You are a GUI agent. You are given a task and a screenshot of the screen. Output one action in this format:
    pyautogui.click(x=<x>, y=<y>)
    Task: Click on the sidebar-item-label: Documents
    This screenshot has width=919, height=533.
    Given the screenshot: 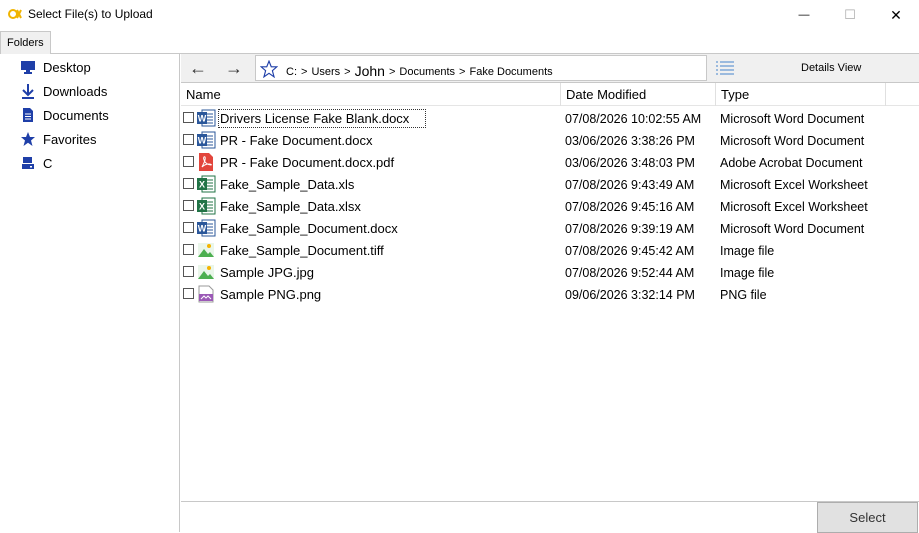 What is the action you would take?
    pyautogui.click(x=76, y=115)
    